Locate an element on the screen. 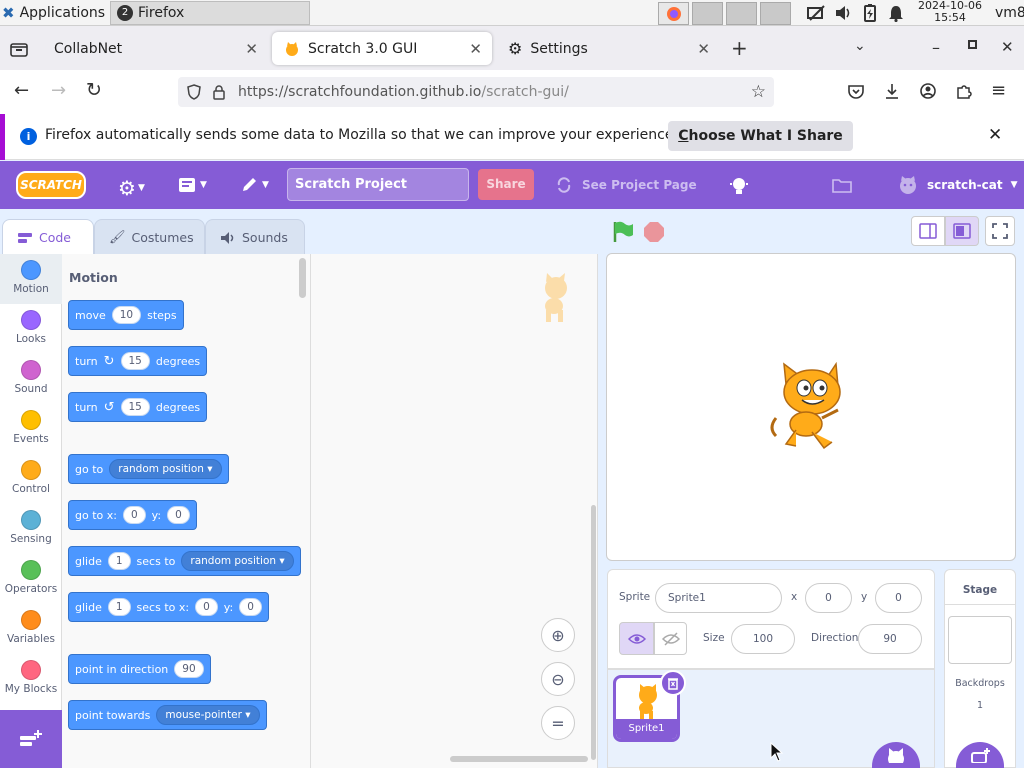  backdrop-thumbnail is located at coordinates (980, 640).